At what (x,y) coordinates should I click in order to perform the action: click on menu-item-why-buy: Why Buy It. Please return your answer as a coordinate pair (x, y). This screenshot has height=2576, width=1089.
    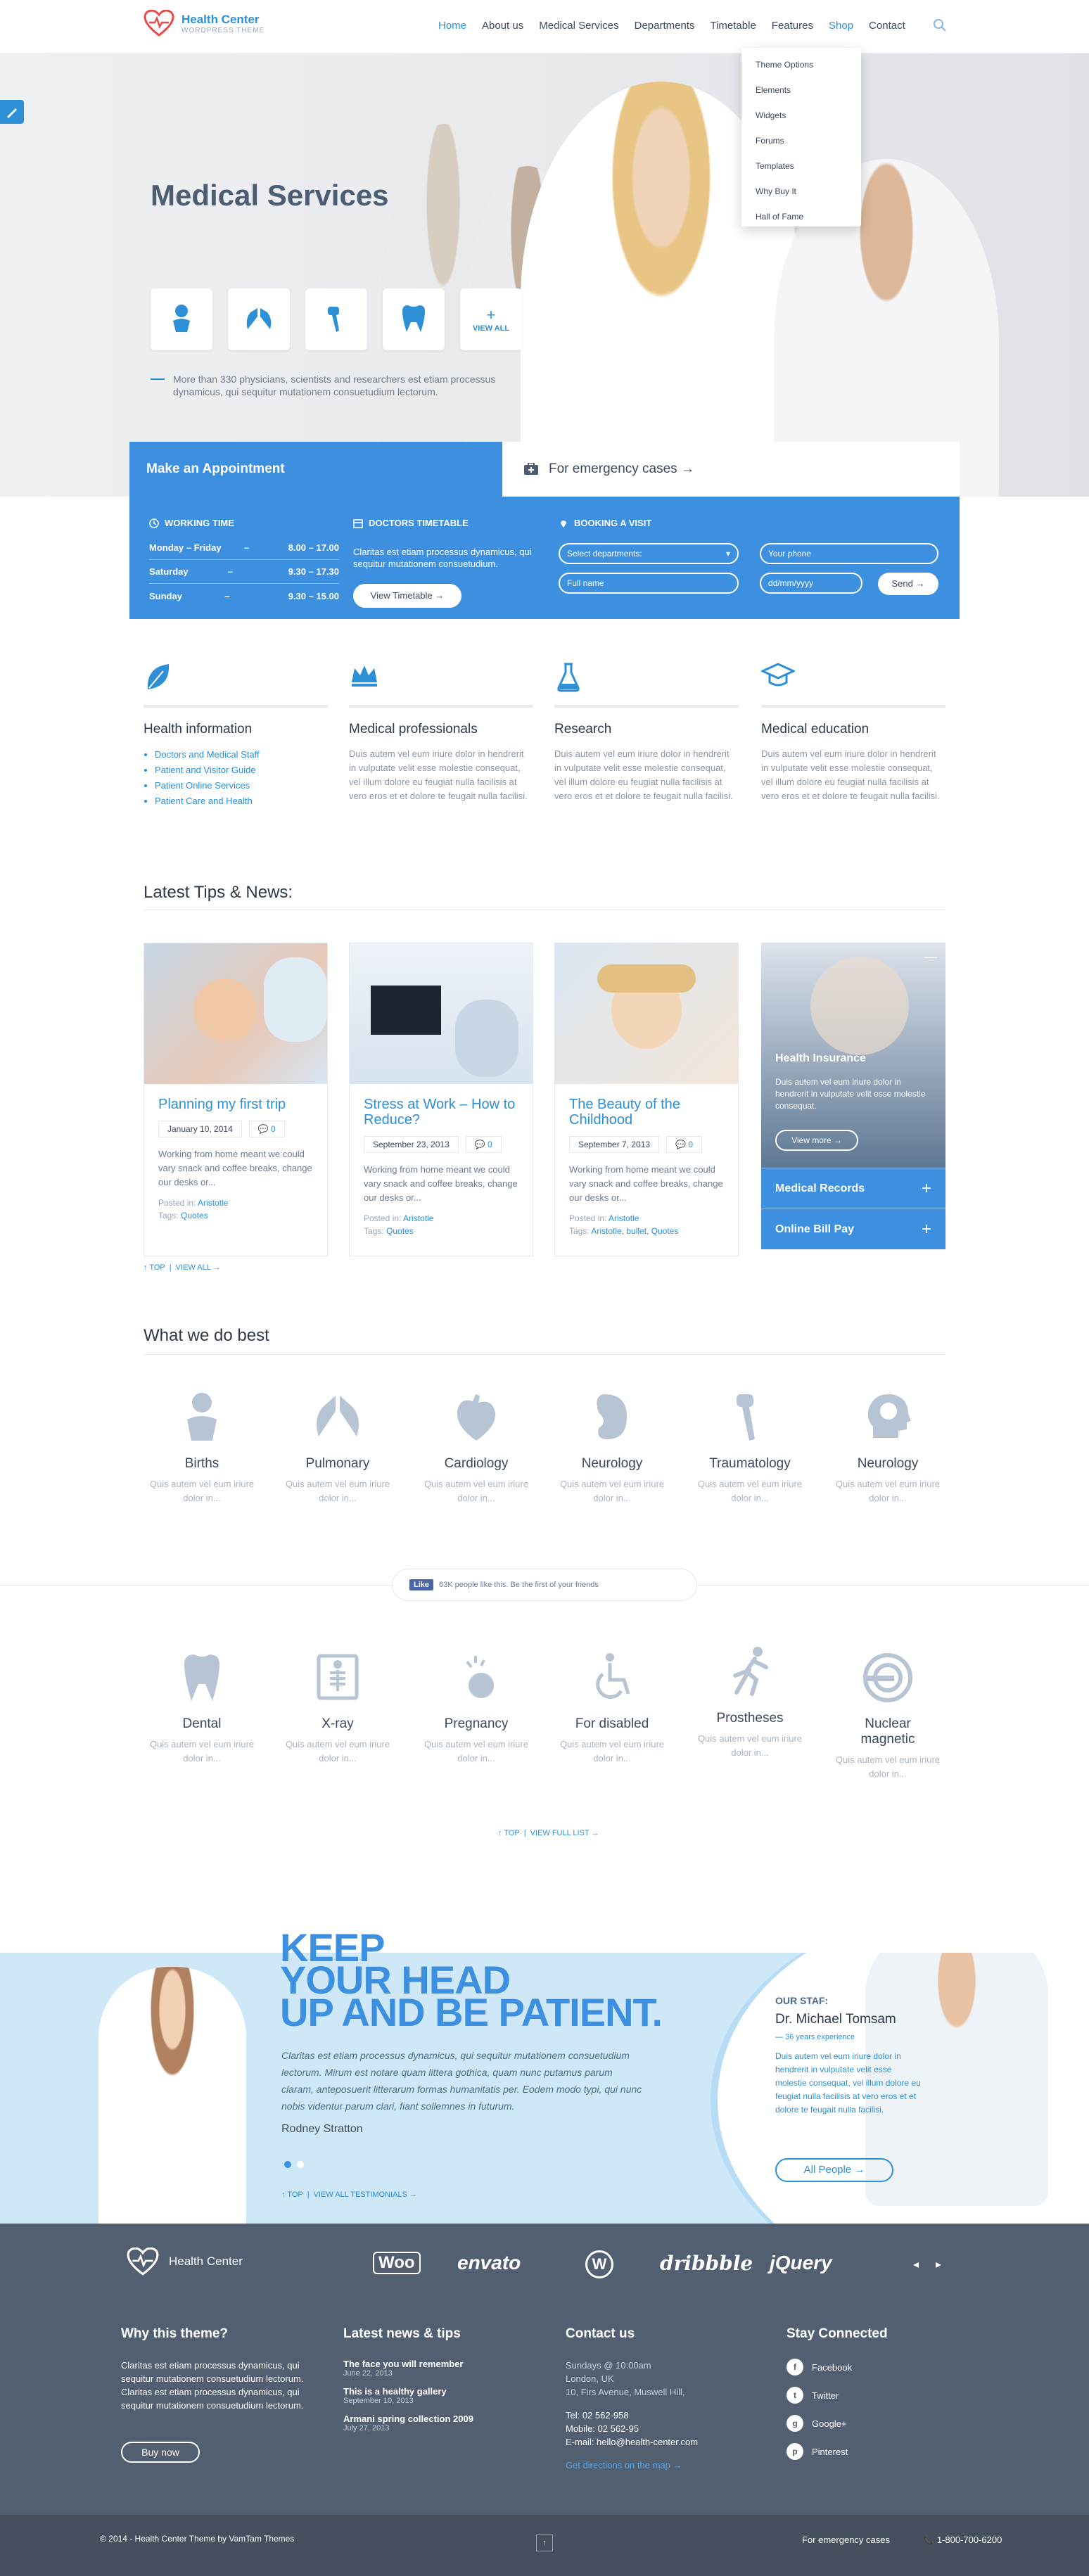
    Looking at the image, I should click on (801, 191).